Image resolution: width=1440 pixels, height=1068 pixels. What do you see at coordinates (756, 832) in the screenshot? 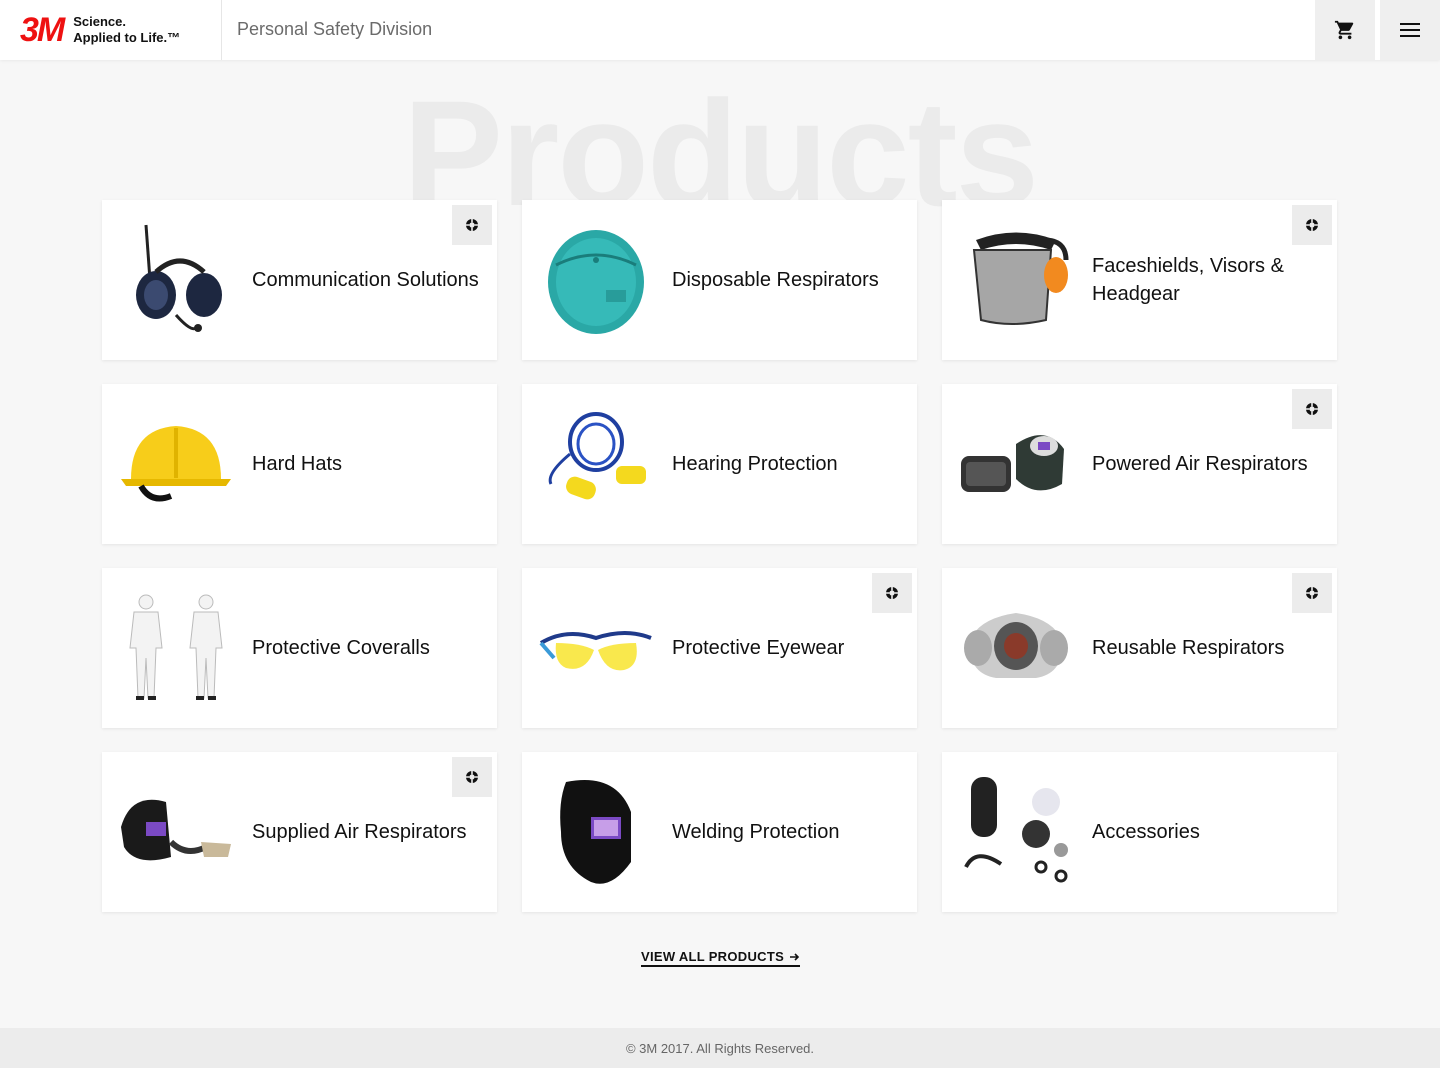
I see `product-card-label: Welding Protection` at bounding box center [756, 832].